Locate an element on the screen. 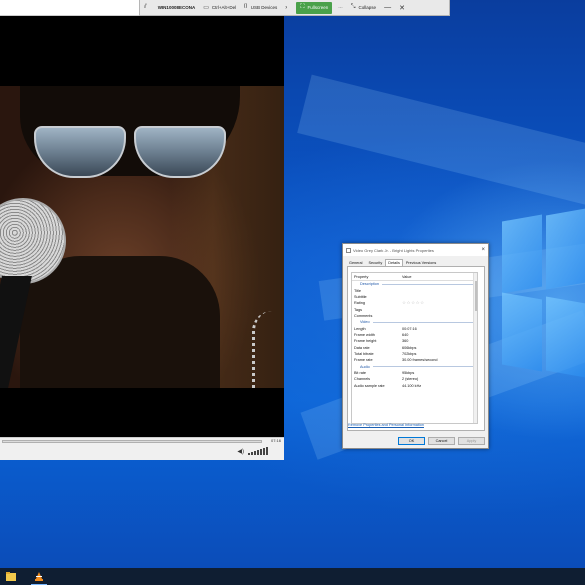  volume-slider is located at coordinates (261, 451).